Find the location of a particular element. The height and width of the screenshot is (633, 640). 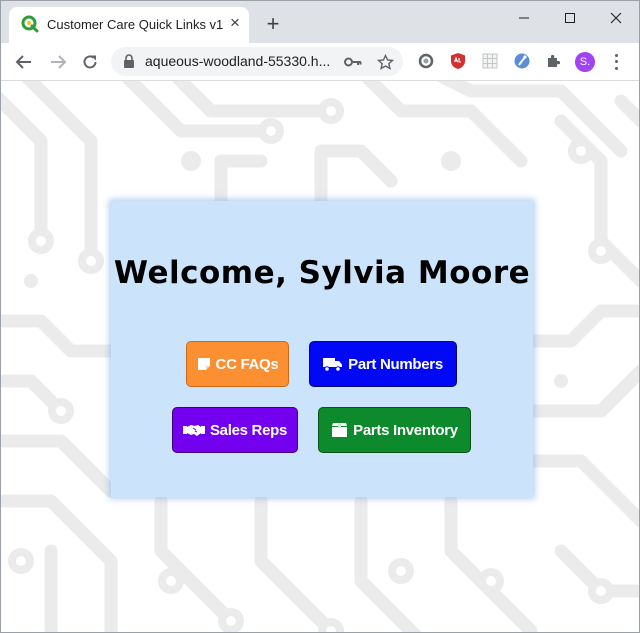

new-tab-icon: + is located at coordinates (273, 25).